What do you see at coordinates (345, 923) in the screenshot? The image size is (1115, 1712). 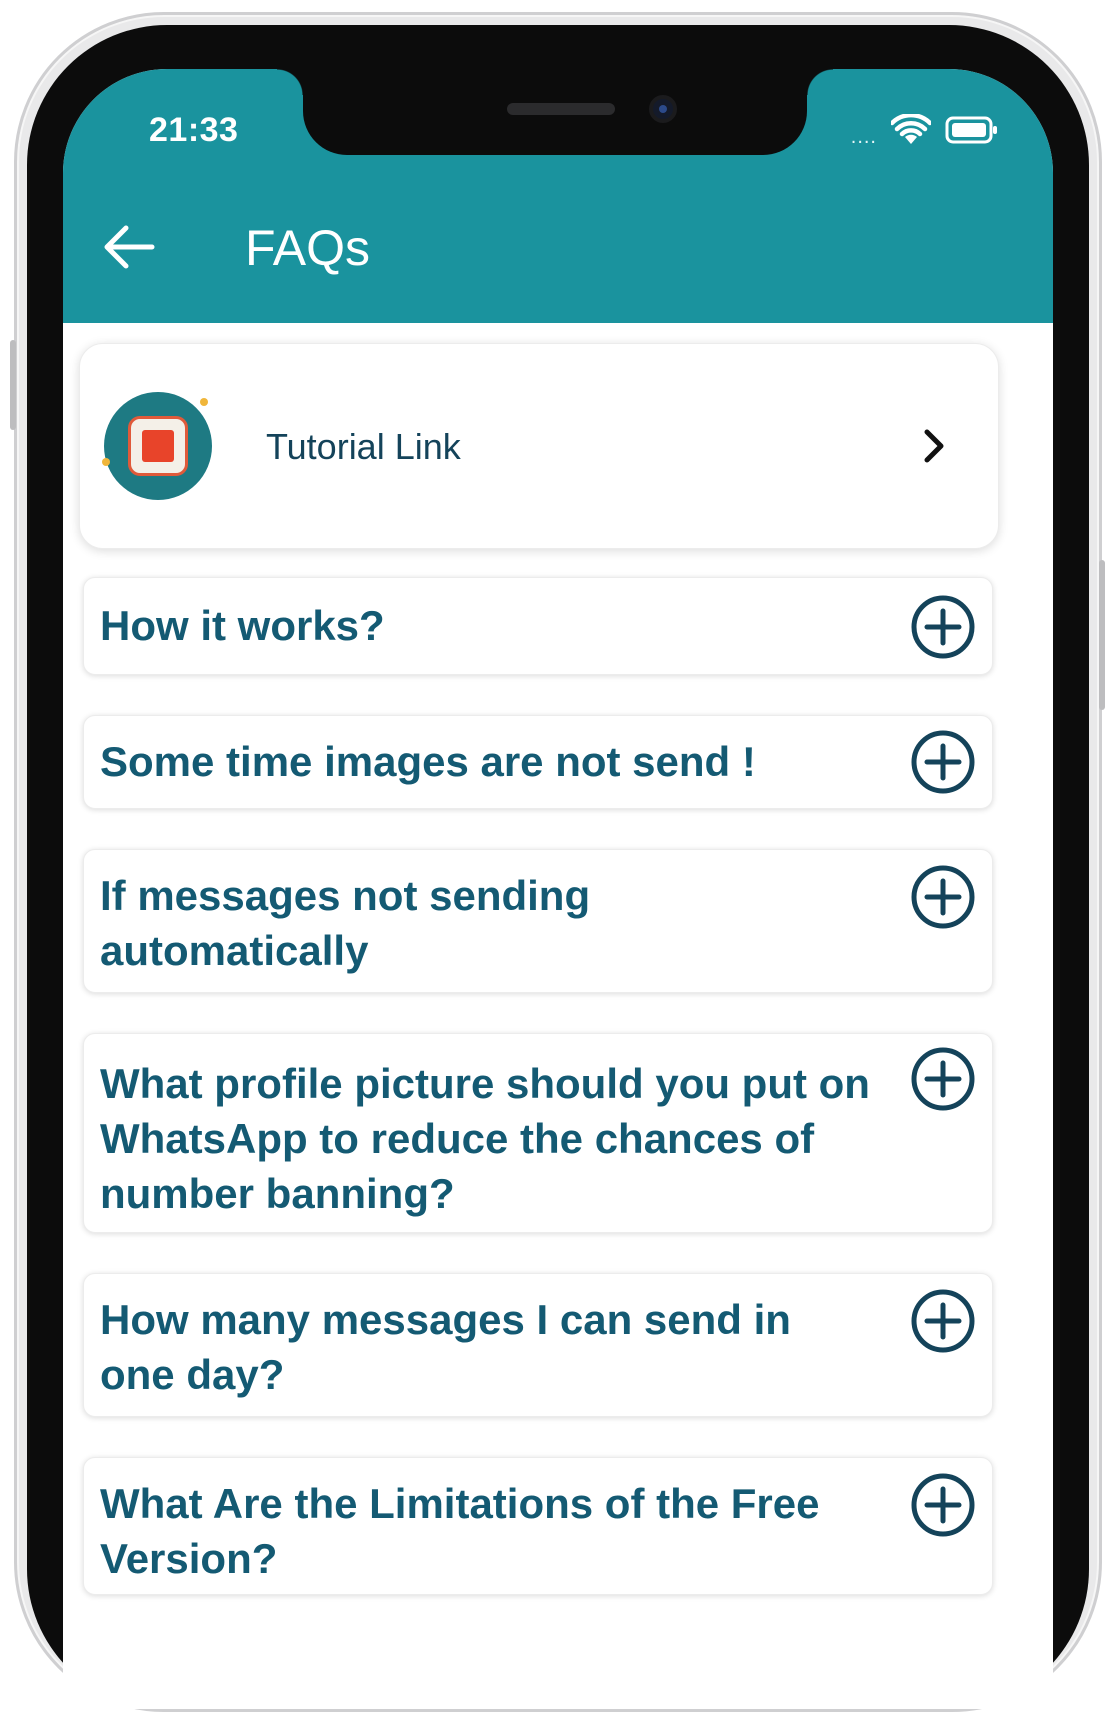 I see `faq-question: If messages not sending automatically` at bounding box center [345, 923].